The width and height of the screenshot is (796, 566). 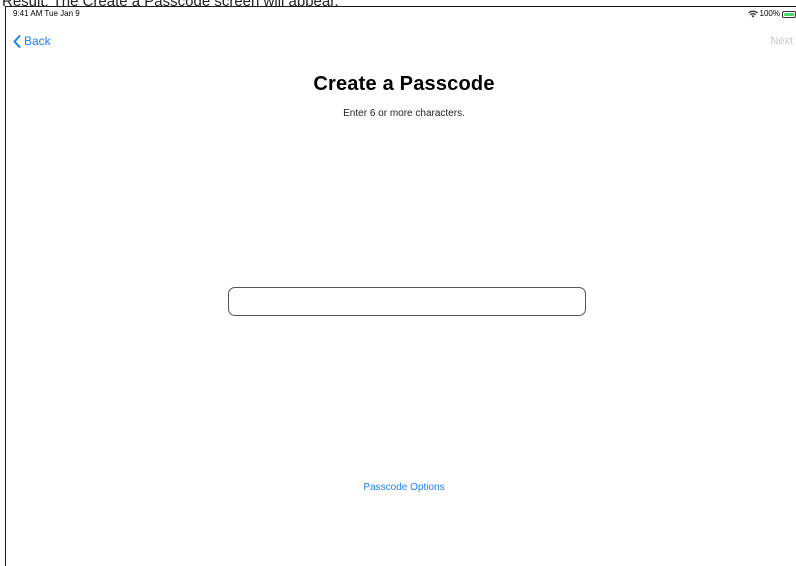 I want to click on back-label: Back, so click(x=37, y=41).